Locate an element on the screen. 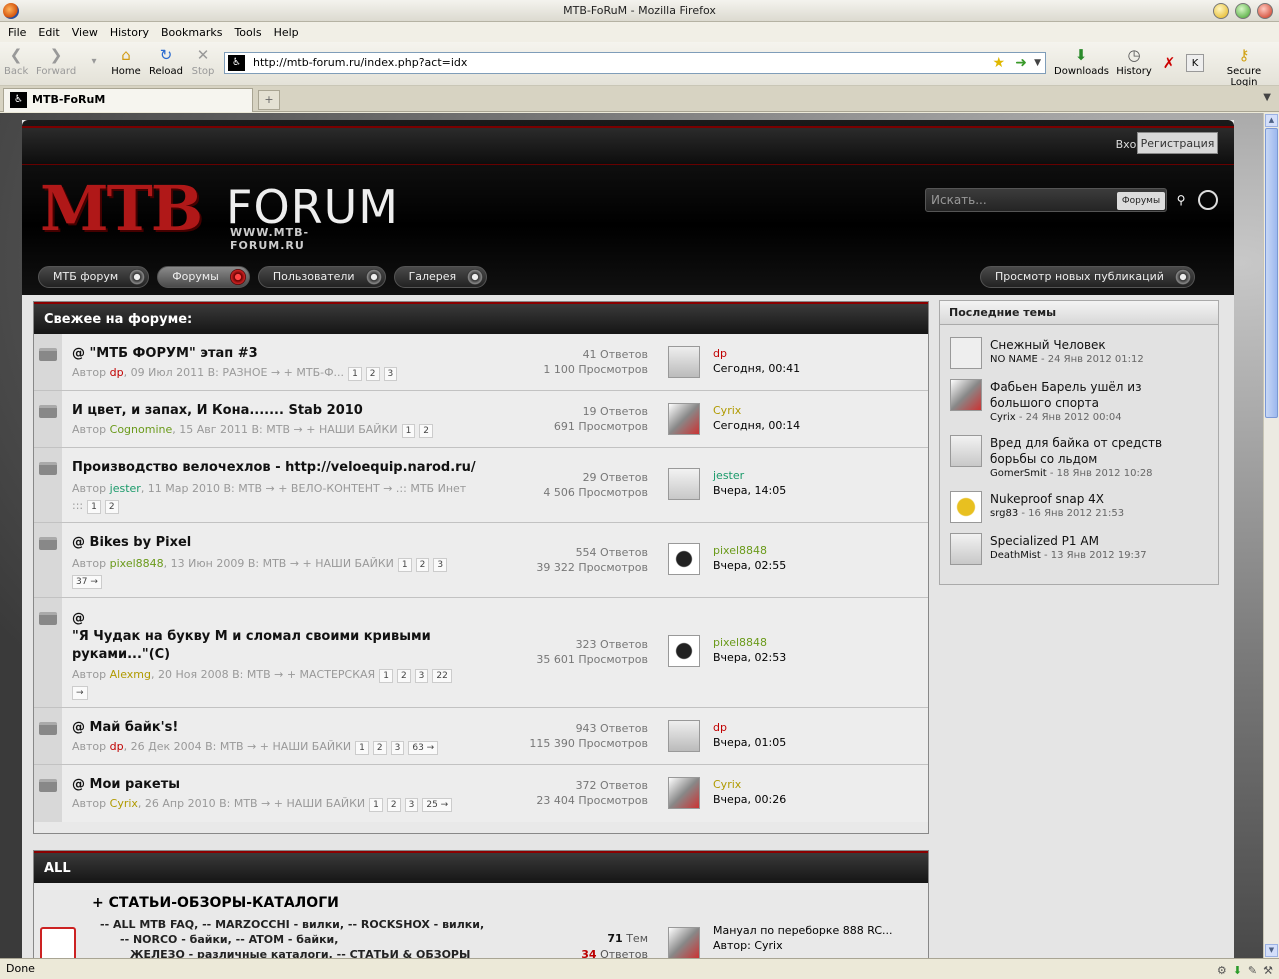 The image size is (1279, 979). history-dropdown-icon: ▾ is located at coordinates (94, 61).